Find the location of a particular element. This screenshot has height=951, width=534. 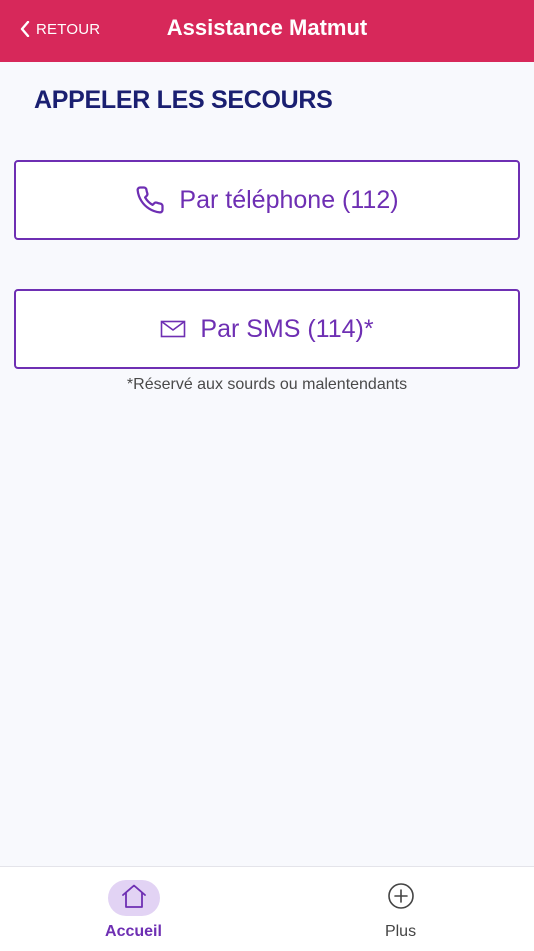

tab-plus-label: Plus is located at coordinates (400, 931).